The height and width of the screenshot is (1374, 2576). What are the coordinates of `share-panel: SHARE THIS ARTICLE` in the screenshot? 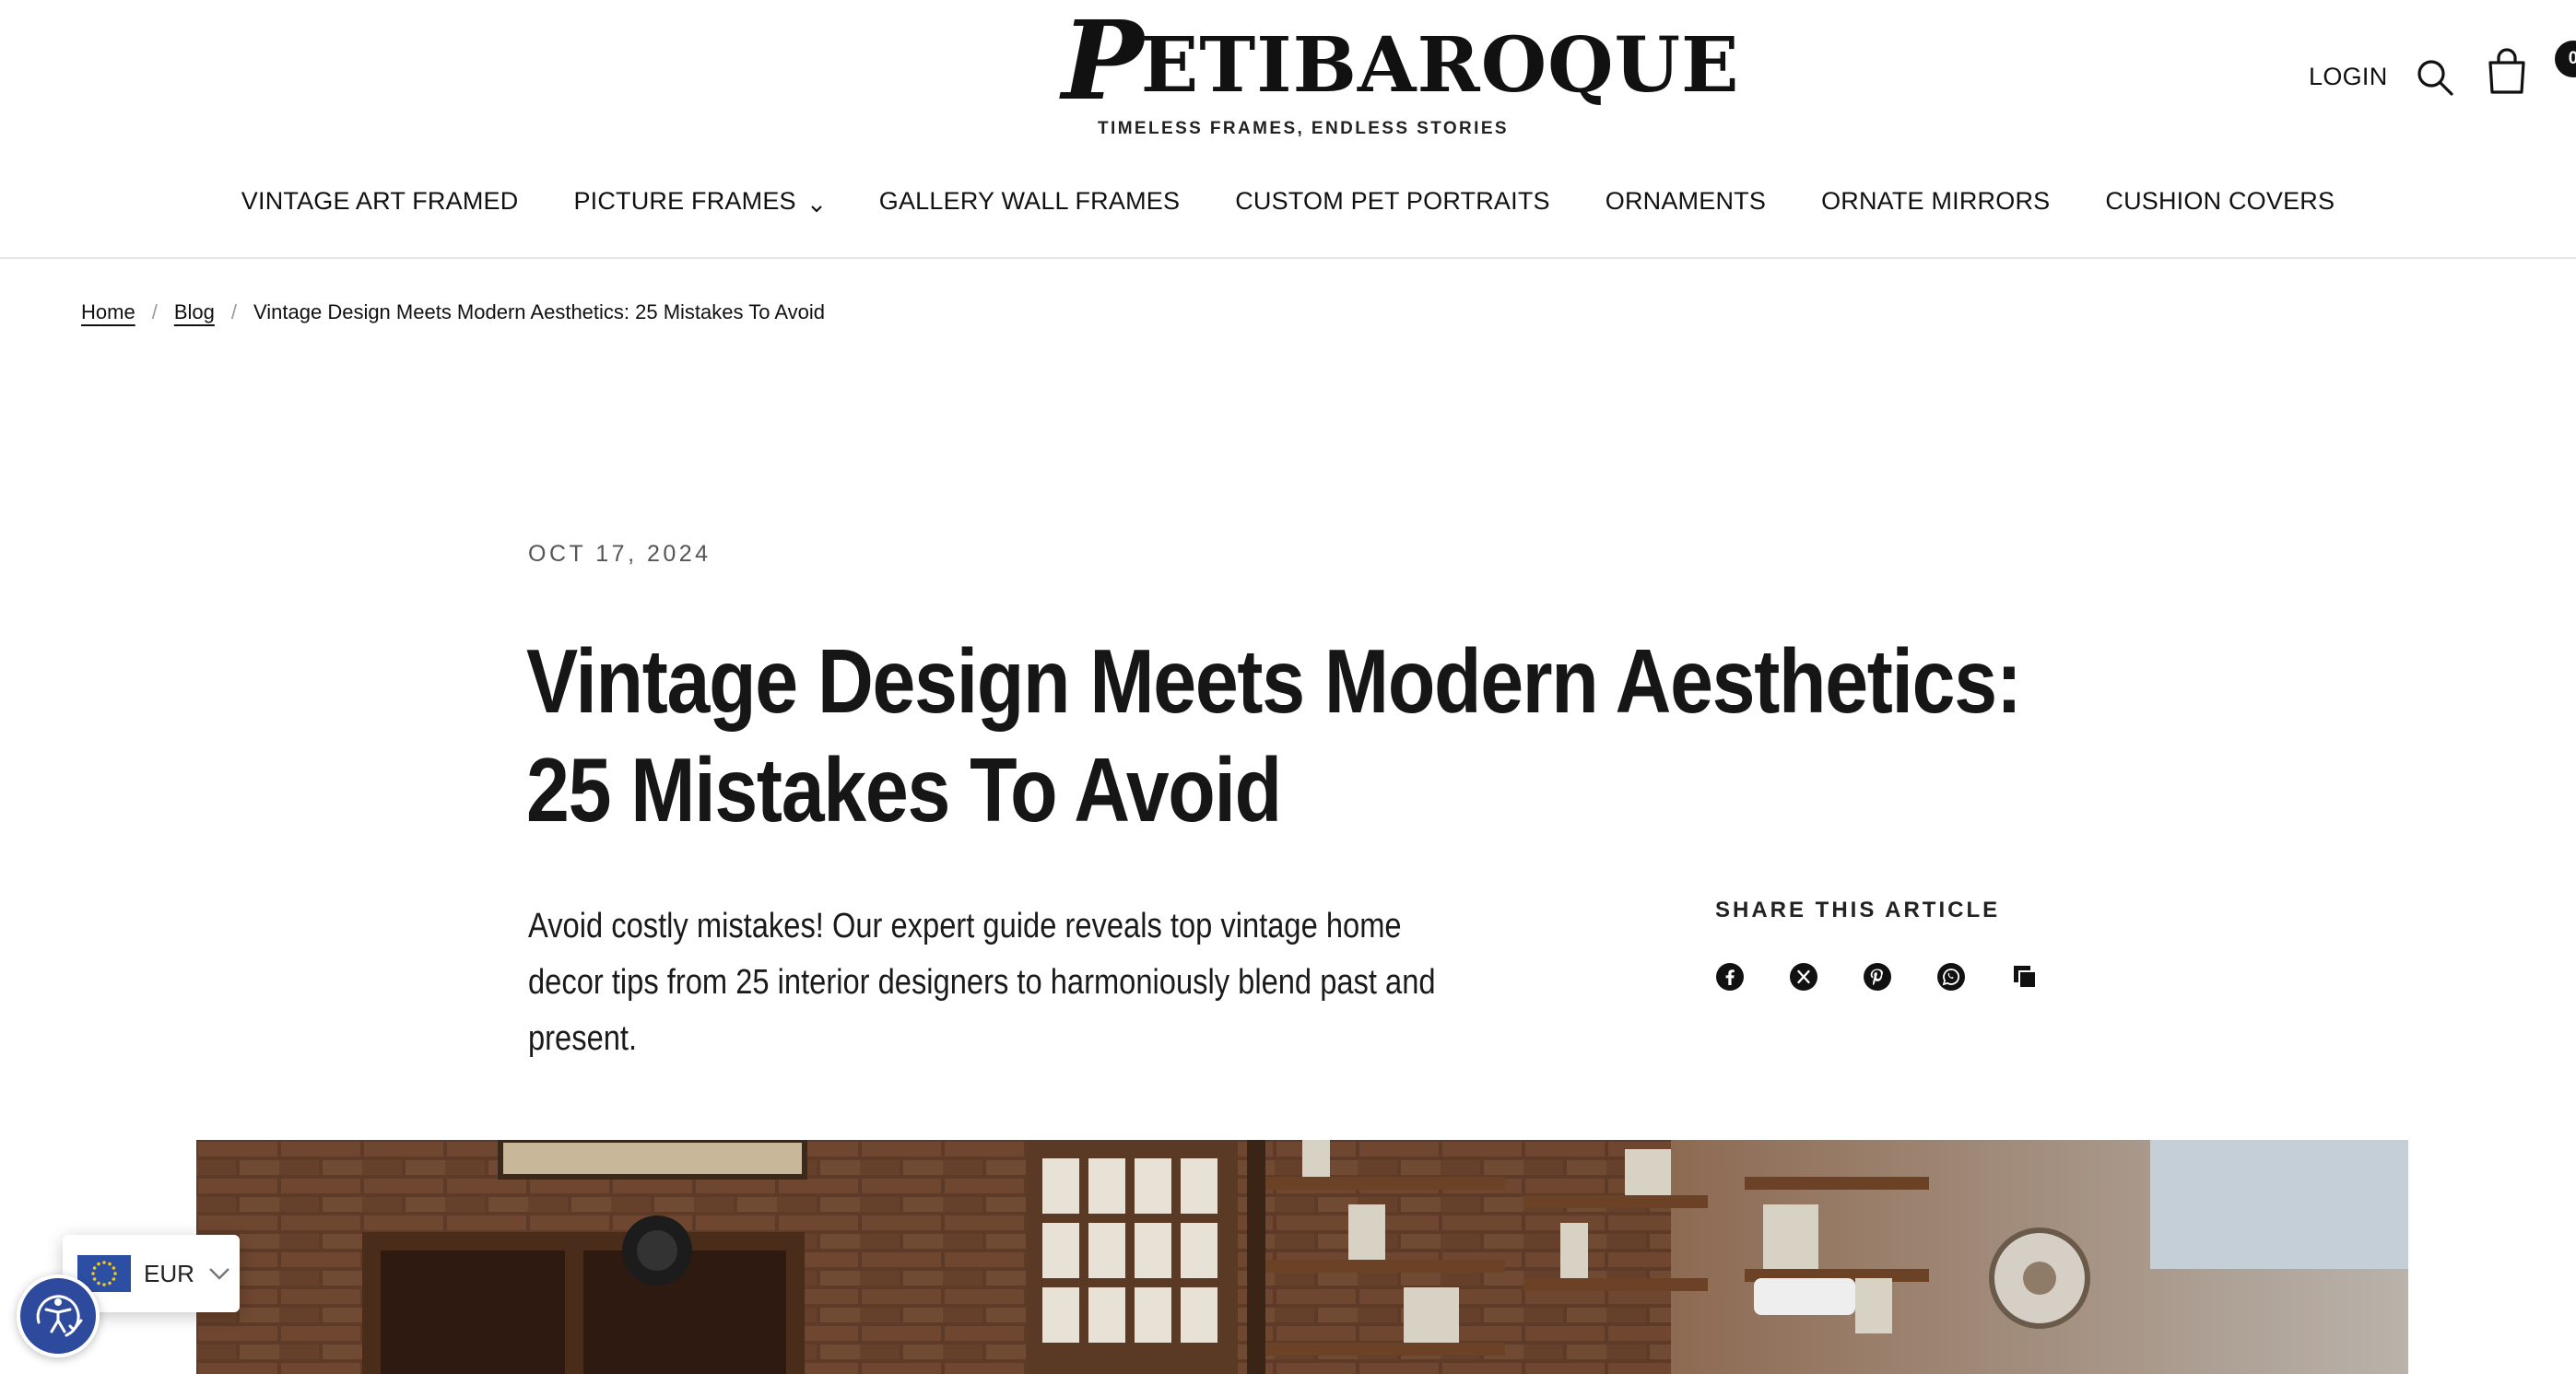 It's located at (1899, 945).